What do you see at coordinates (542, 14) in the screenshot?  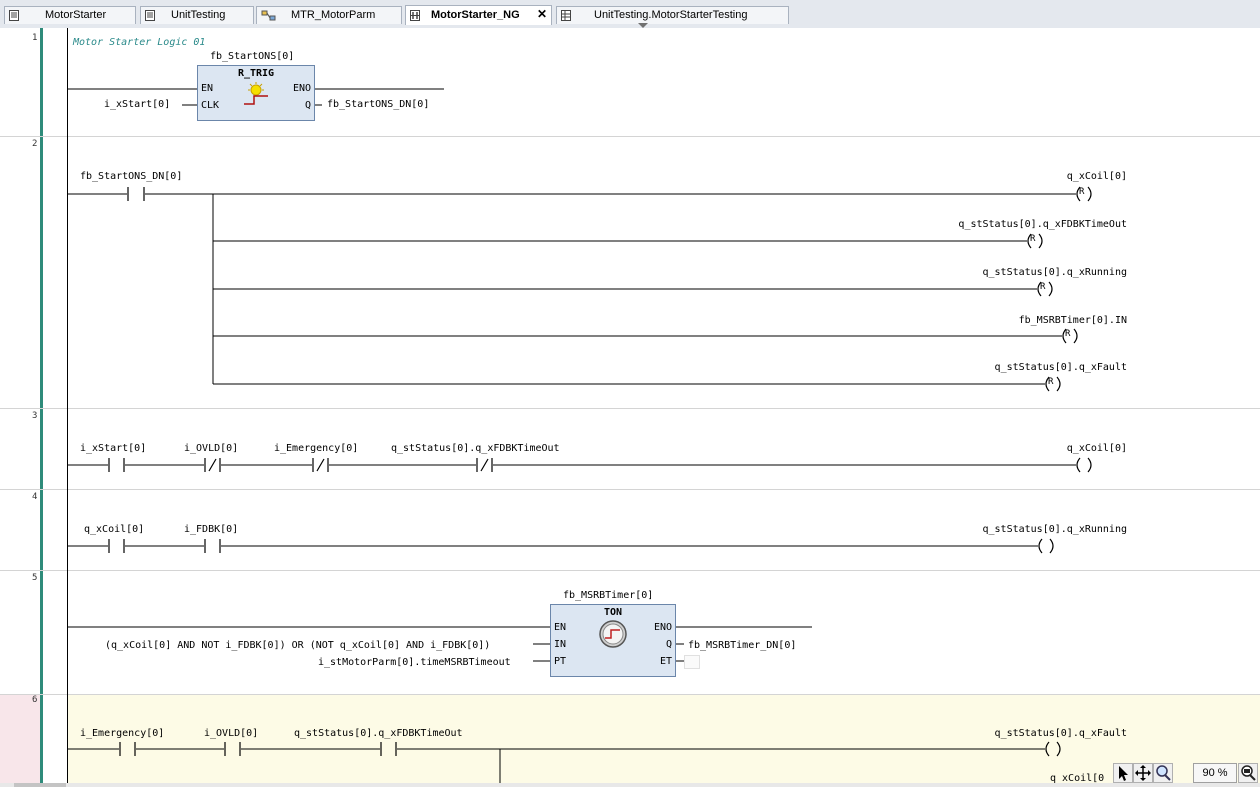 I see `close-icon: ✕` at bounding box center [542, 14].